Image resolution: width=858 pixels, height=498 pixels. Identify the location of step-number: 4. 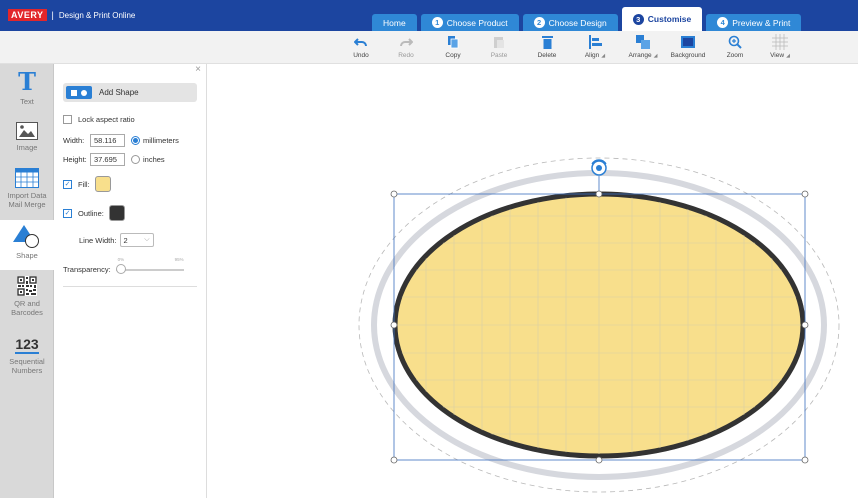
(723, 22).